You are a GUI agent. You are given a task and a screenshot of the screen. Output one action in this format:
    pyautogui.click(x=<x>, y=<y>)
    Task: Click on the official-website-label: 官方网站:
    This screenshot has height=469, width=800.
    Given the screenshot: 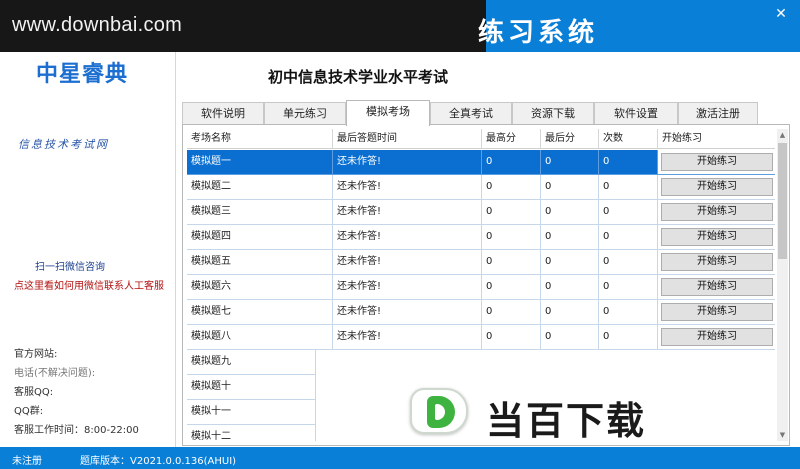 What is the action you would take?
    pyautogui.click(x=36, y=354)
    